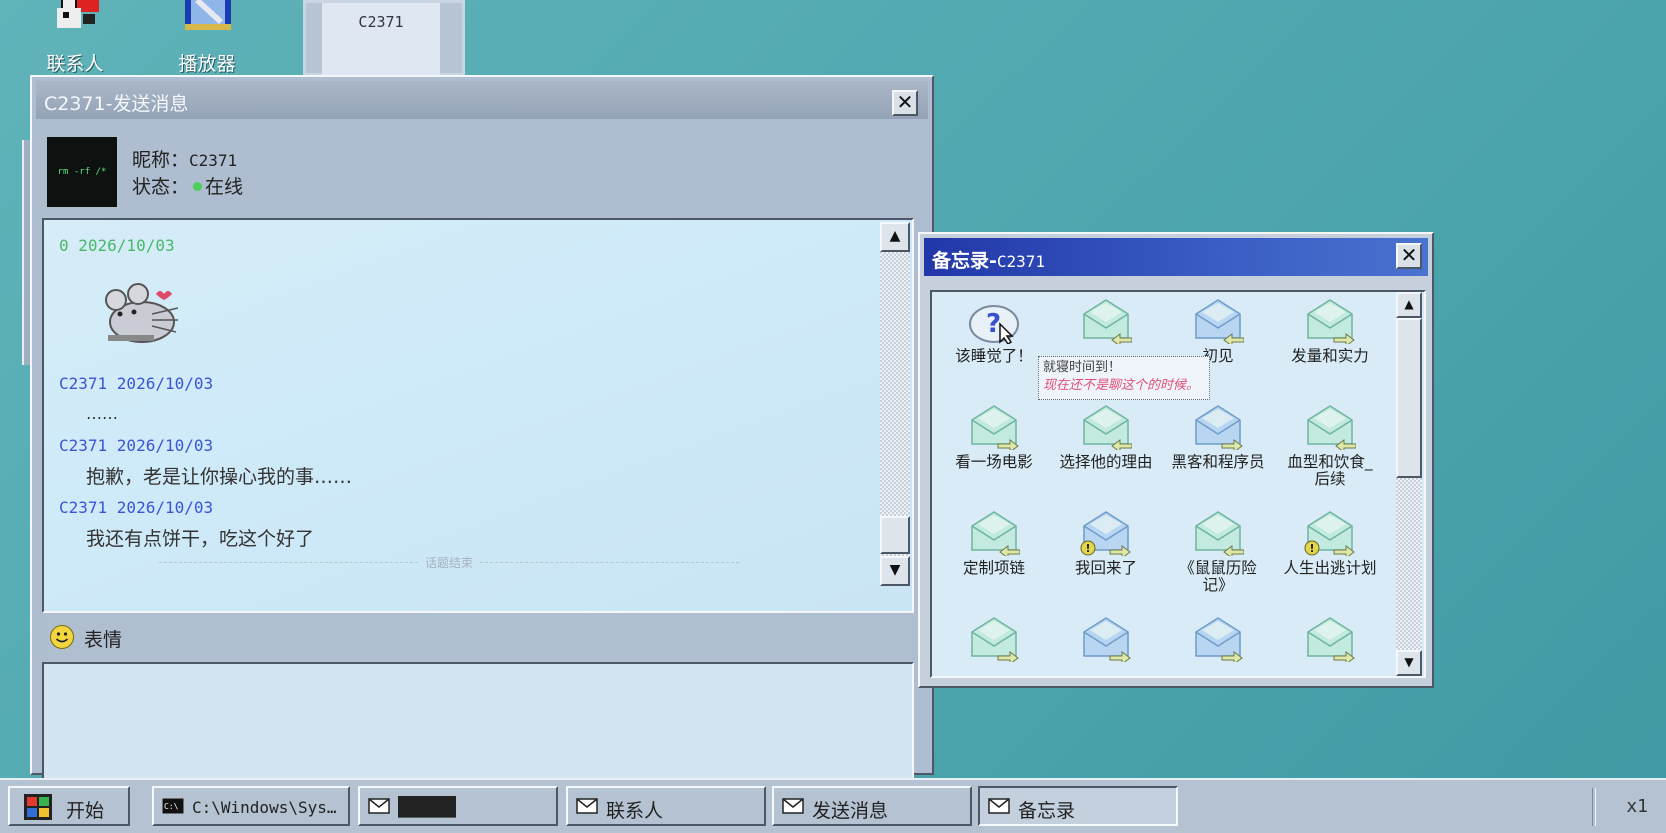 This screenshot has height=833, width=1666. What do you see at coordinates (1218, 462) in the screenshot?
I see `memo-item-label: 黑客和程序员` at bounding box center [1218, 462].